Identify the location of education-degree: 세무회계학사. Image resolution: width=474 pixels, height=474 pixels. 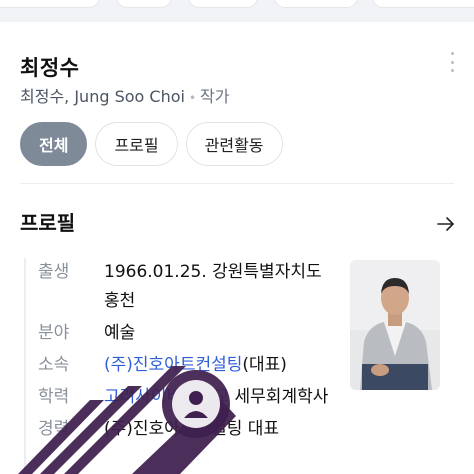
(279, 397).